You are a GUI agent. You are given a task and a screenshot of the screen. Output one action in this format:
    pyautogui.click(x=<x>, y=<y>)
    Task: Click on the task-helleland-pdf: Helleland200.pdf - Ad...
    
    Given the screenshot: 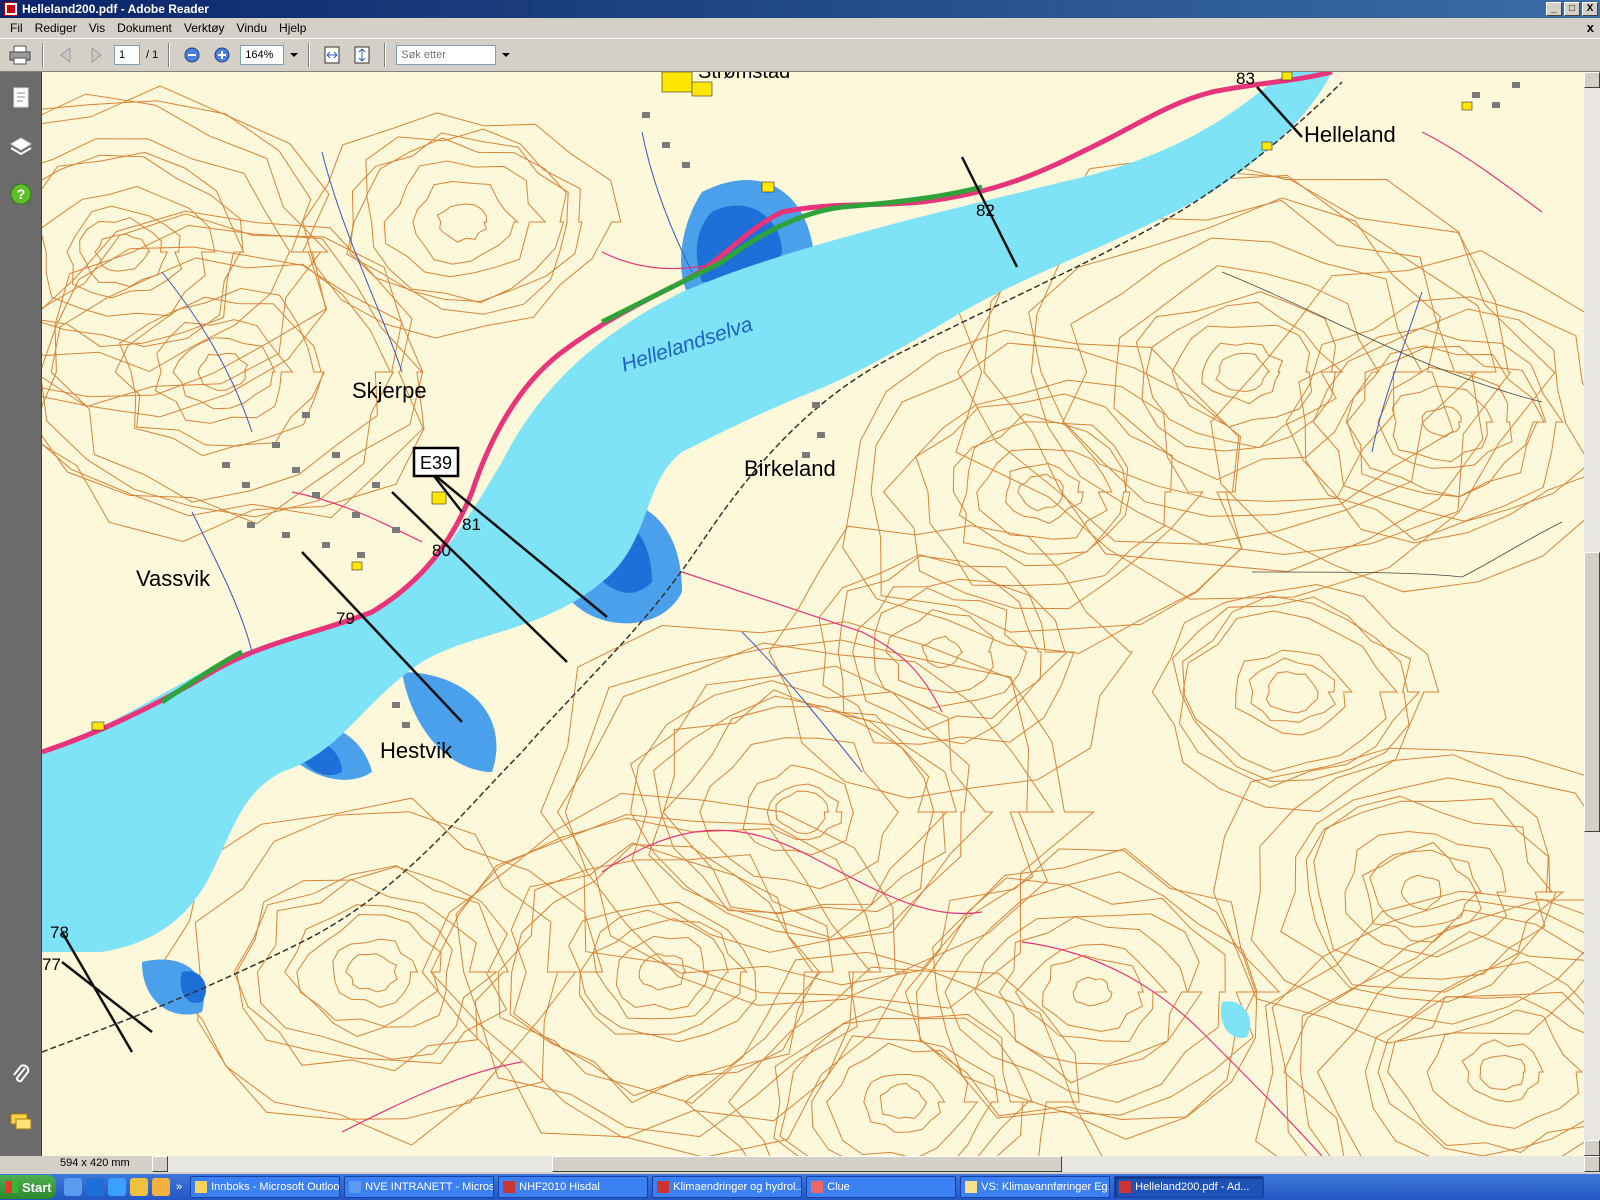 What is the action you would take?
    pyautogui.click(x=1189, y=1187)
    